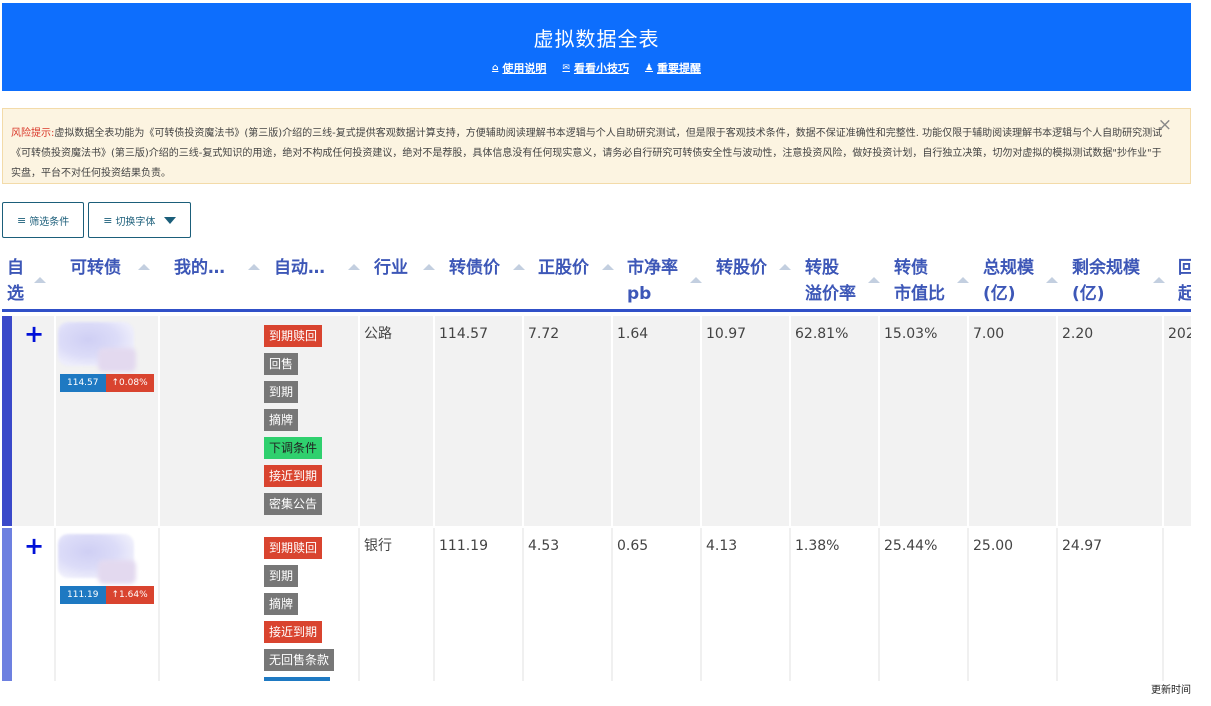 The image size is (1211, 706). Describe the element at coordinates (463, 546) in the screenshot. I see `bond-price-cell: 111.19` at that location.